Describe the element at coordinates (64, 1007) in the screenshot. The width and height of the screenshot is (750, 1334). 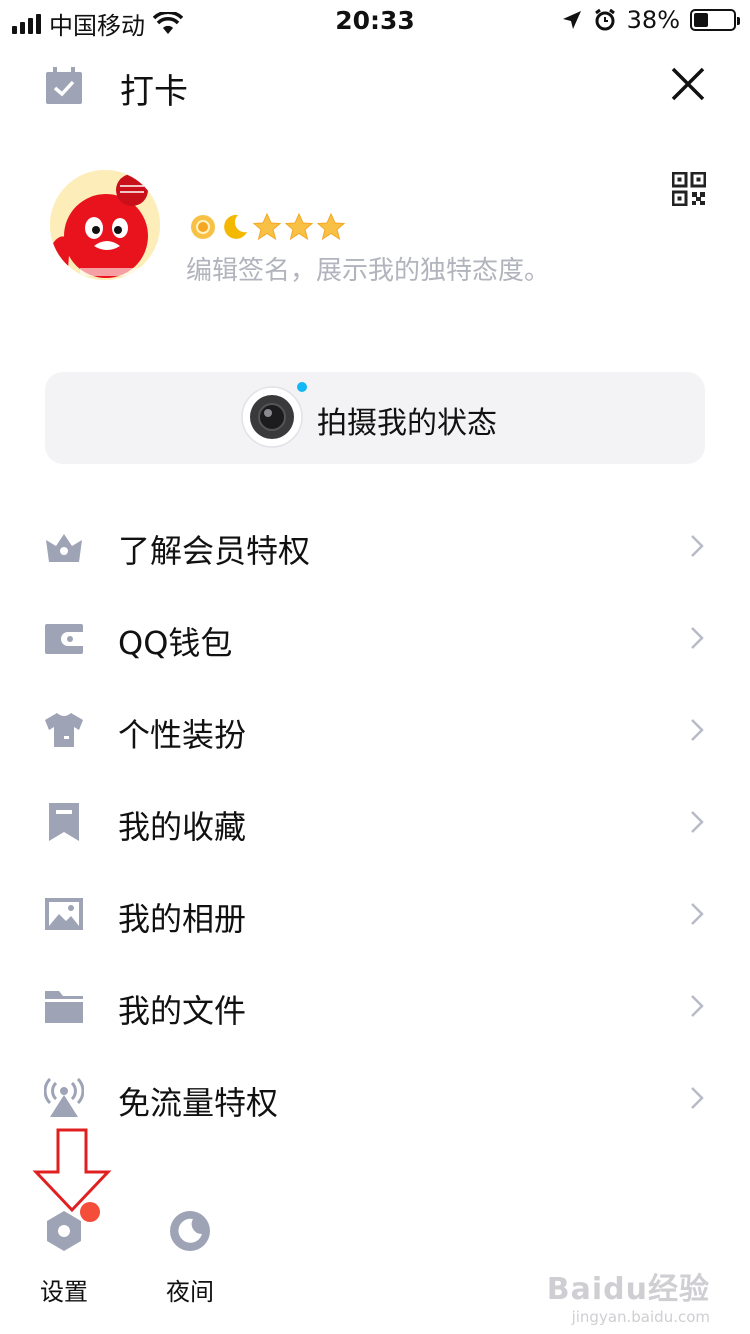
I see `folder-icon` at that location.